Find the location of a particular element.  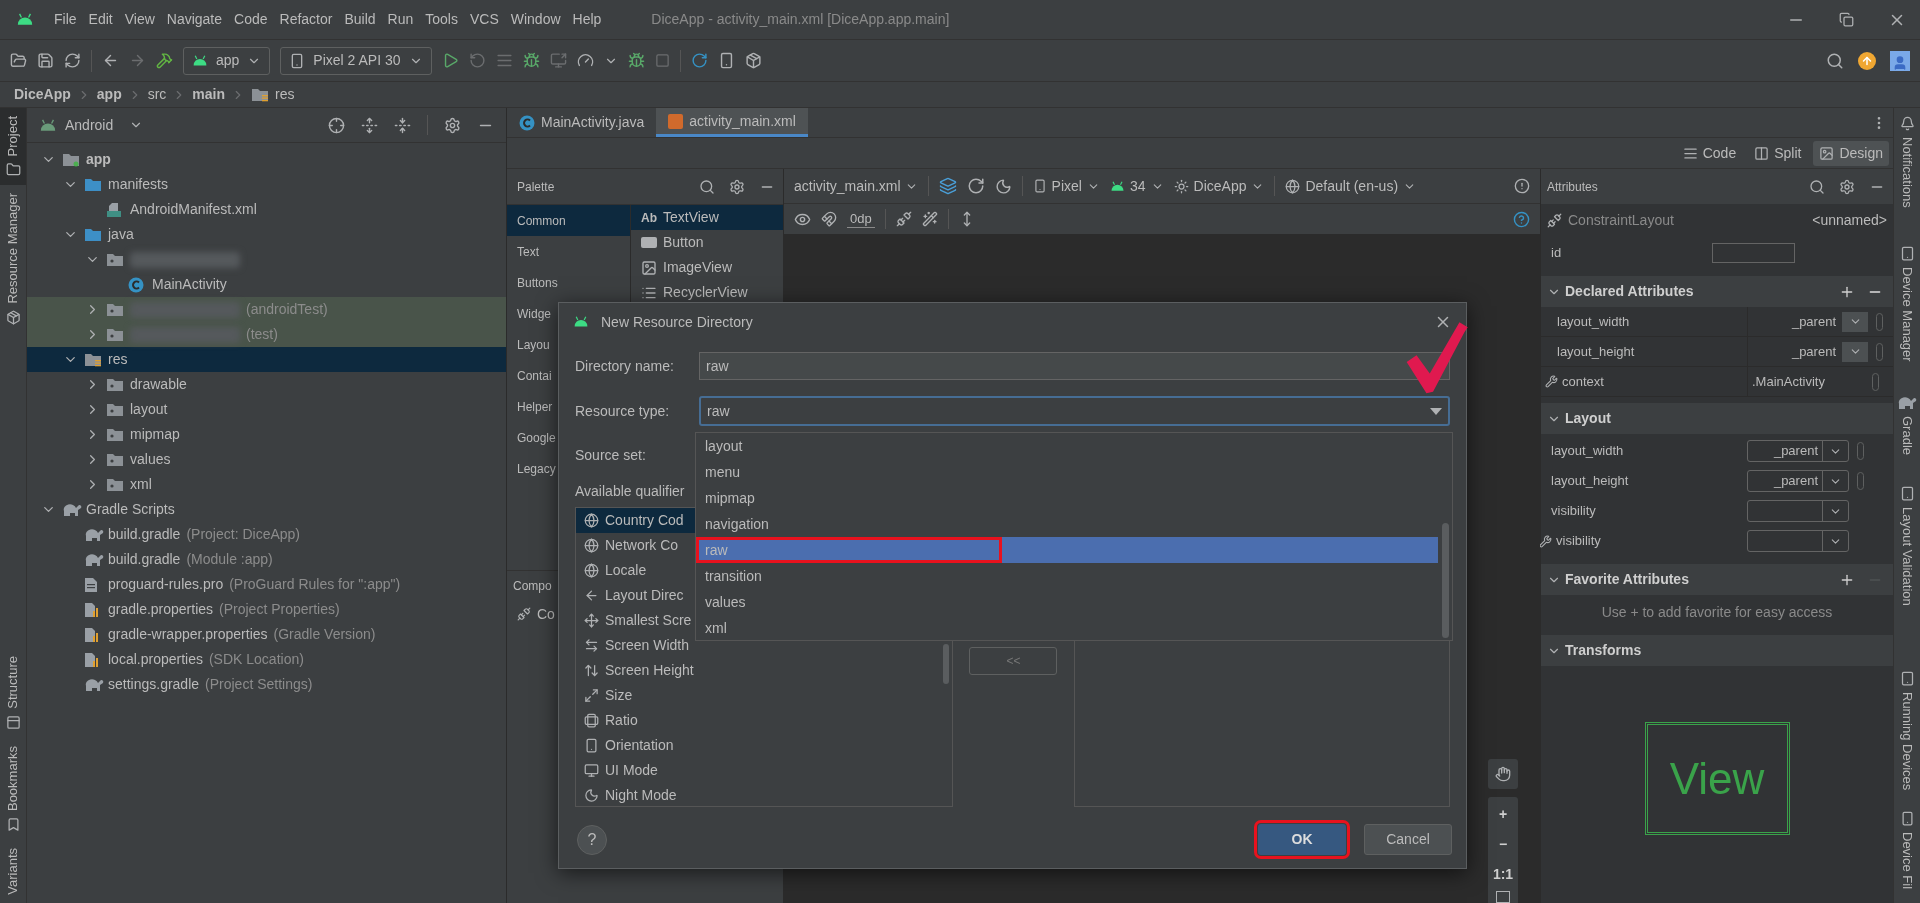

tree-label: drawable is located at coordinates (158, 384).